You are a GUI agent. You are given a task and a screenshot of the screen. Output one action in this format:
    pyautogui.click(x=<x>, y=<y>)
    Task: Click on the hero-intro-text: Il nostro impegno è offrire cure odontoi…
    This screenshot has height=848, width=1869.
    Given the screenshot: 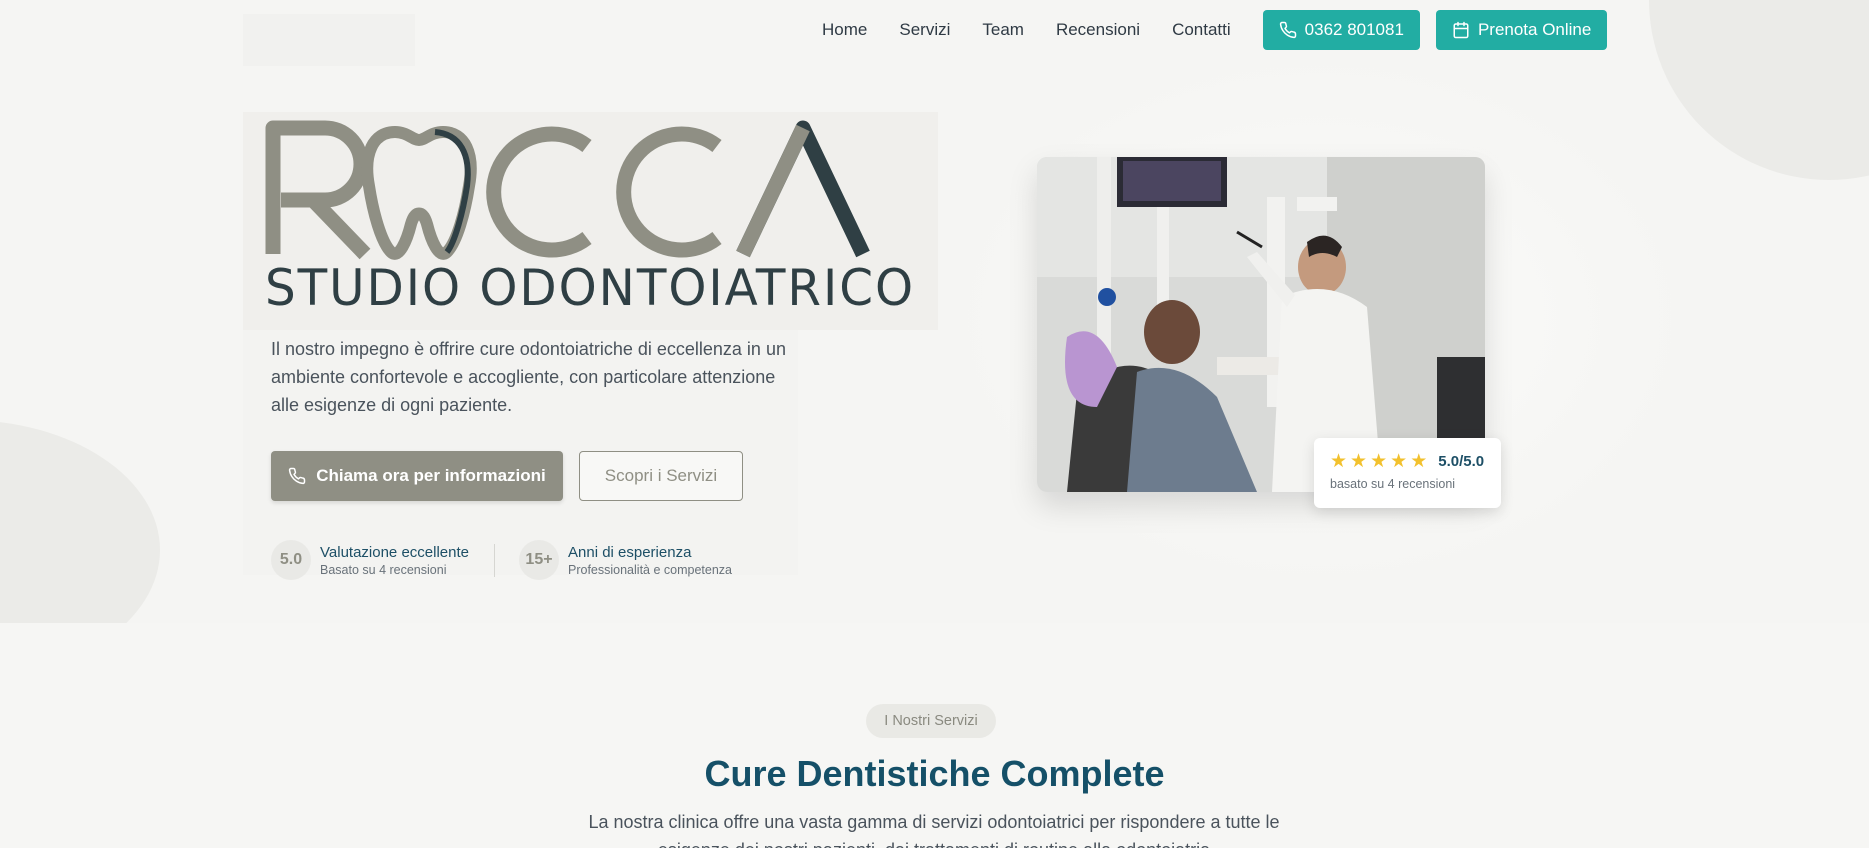 What is the action you would take?
    pyautogui.click(x=528, y=377)
    